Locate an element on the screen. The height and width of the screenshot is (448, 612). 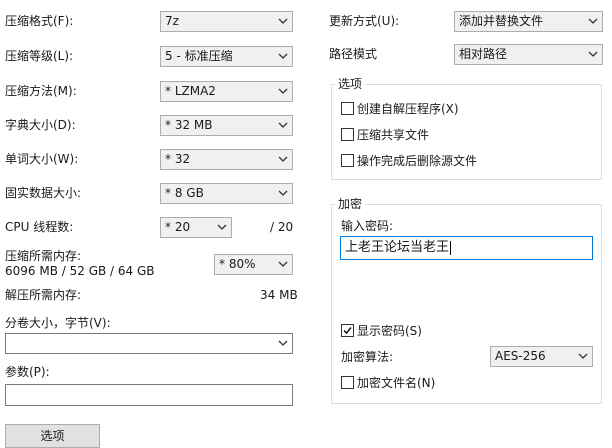
format-value: 7z is located at coordinates (172, 21).